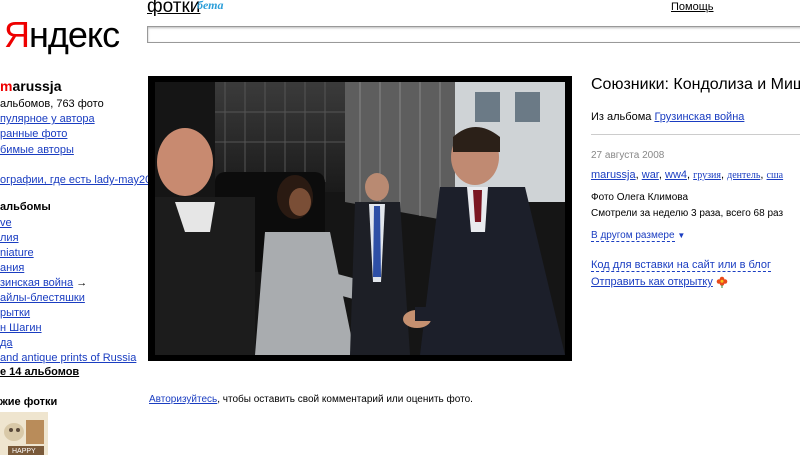  What do you see at coordinates (676, 175) in the screenshot?
I see `tag-link: ww4` at bounding box center [676, 175].